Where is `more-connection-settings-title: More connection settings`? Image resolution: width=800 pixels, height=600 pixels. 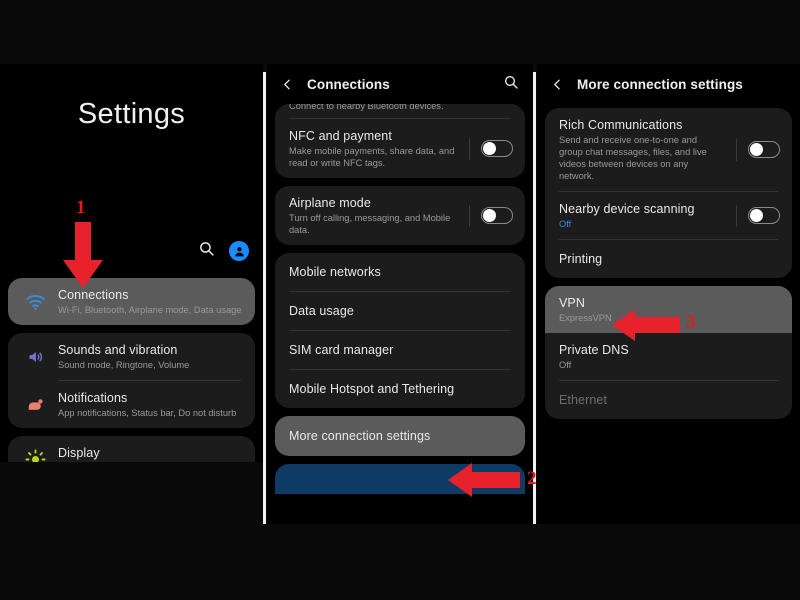 more-connection-settings-title: More connection settings is located at coordinates (660, 84).